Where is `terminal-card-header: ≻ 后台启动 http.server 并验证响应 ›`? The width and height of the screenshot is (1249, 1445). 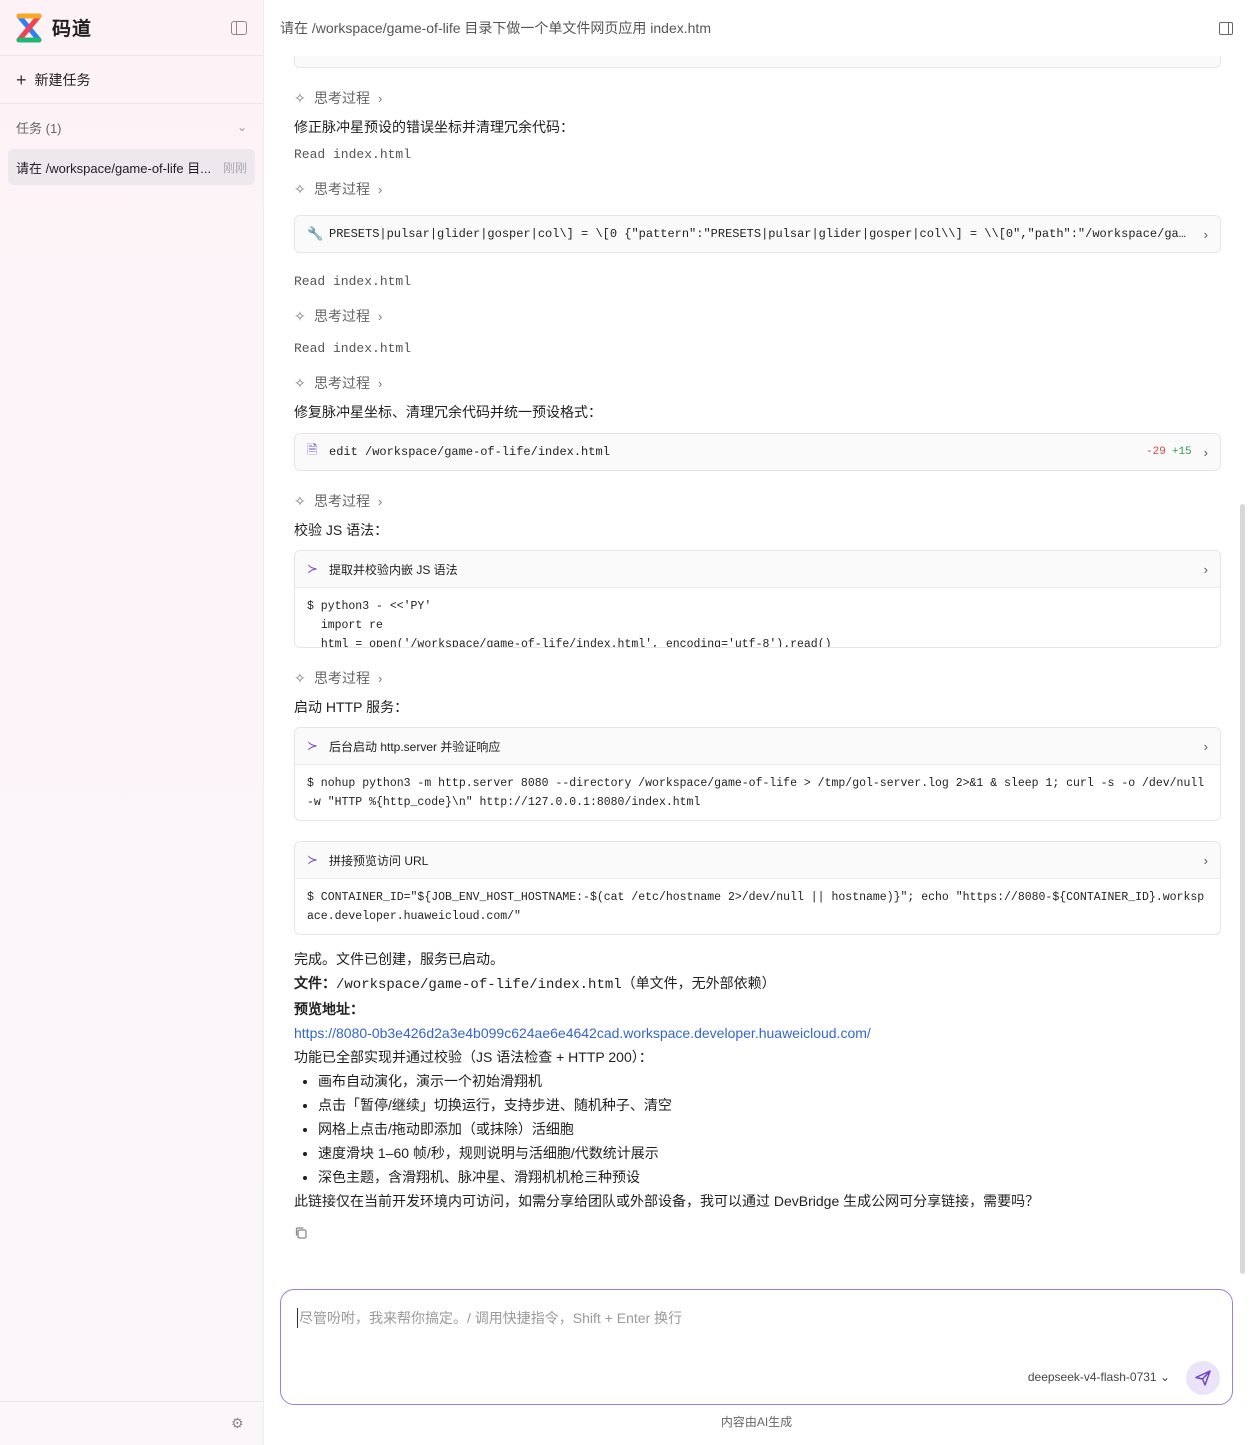
terminal-card-header: ≻ 后台启动 http.server 并验证响应 › is located at coordinates (757, 746).